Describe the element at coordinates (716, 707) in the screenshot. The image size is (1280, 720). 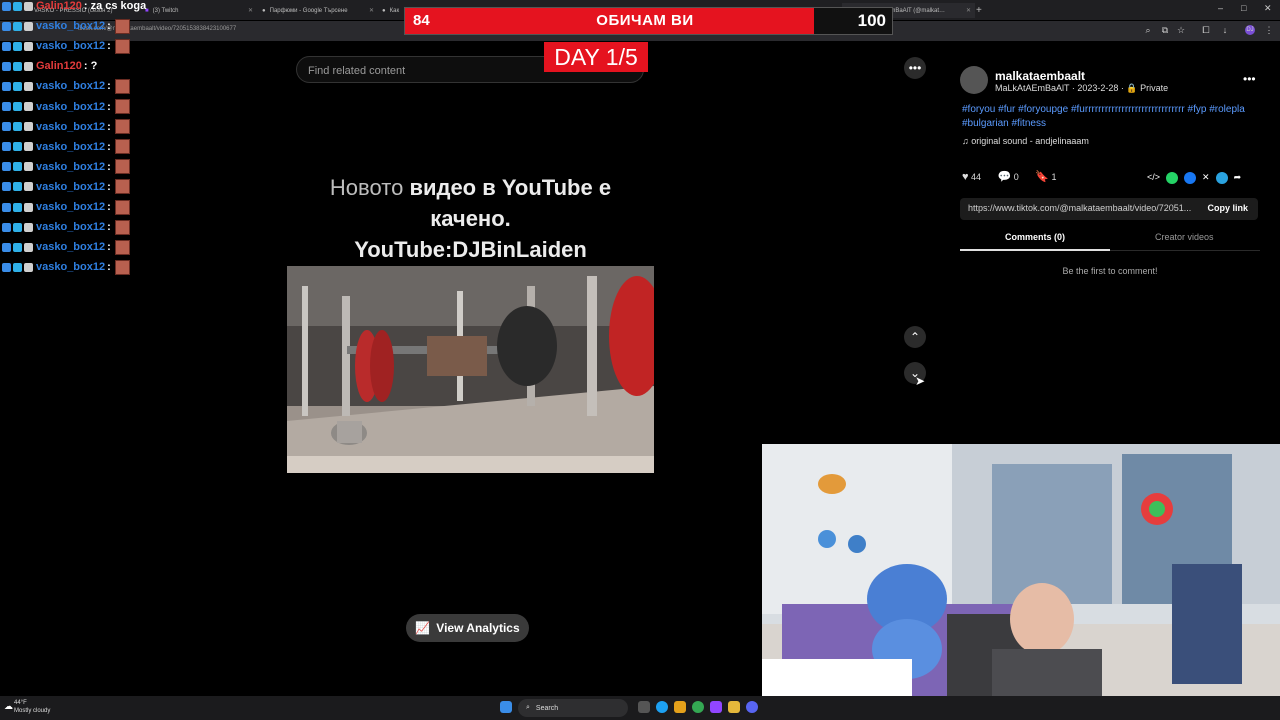
I see `app-icon` at that location.